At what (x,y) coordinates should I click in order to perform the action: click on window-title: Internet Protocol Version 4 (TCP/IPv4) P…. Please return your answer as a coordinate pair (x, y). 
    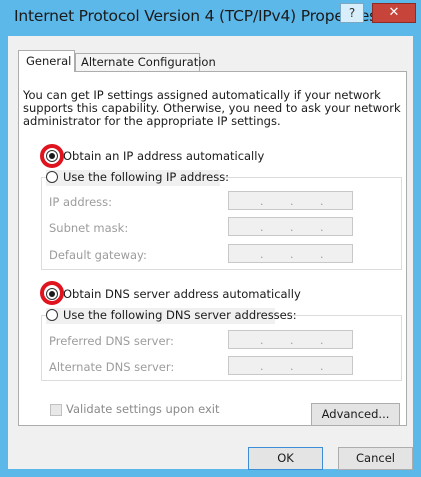
    Looking at the image, I should click on (196, 16).